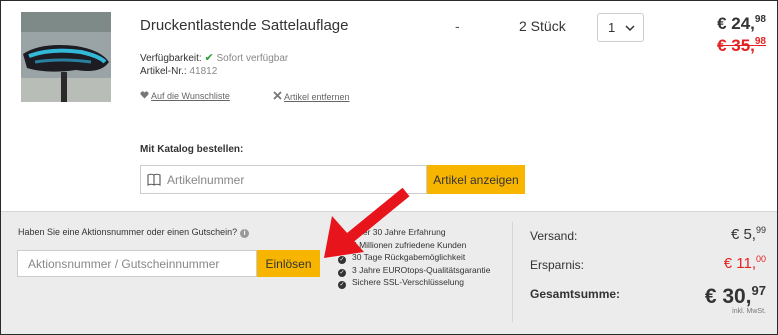 The image size is (778, 335). I want to click on shipping-value-main: € 5,, so click(743, 234).